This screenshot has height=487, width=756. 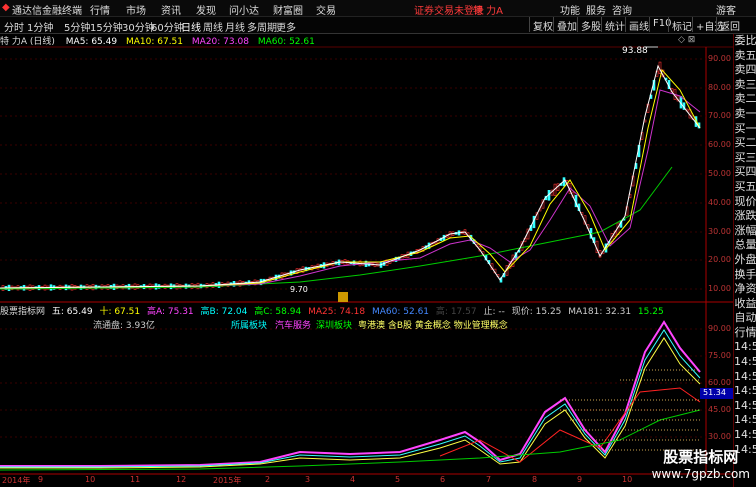 I want to click on date-tick: 7, so click(x=489, y=479).